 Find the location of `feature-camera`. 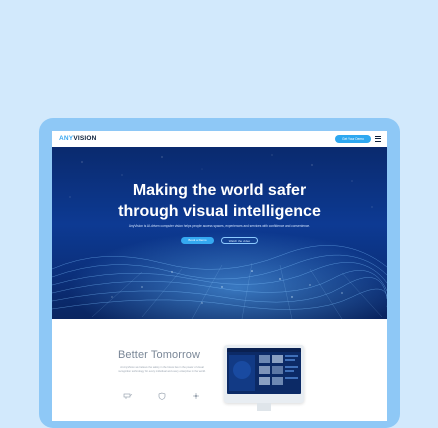

feature-camera is located at coordinates (128, 396).